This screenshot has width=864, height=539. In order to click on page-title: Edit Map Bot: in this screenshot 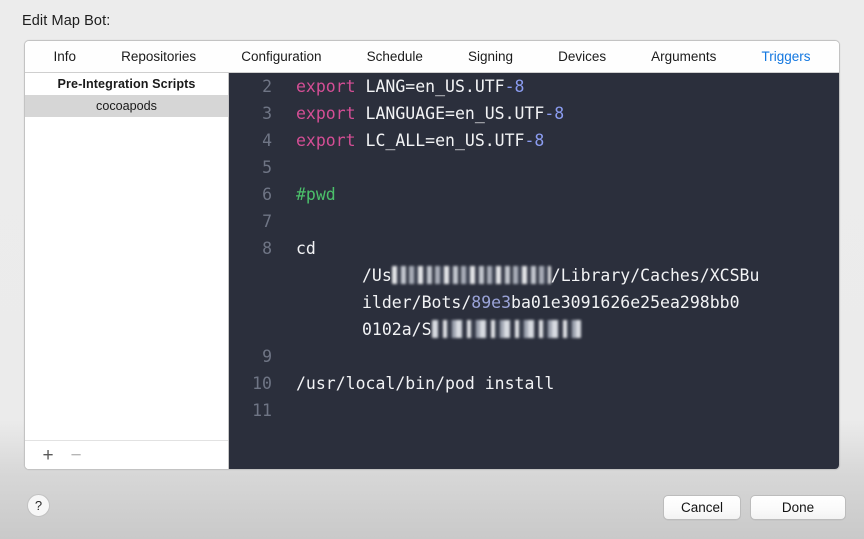, I will do `click(66, 21)`.